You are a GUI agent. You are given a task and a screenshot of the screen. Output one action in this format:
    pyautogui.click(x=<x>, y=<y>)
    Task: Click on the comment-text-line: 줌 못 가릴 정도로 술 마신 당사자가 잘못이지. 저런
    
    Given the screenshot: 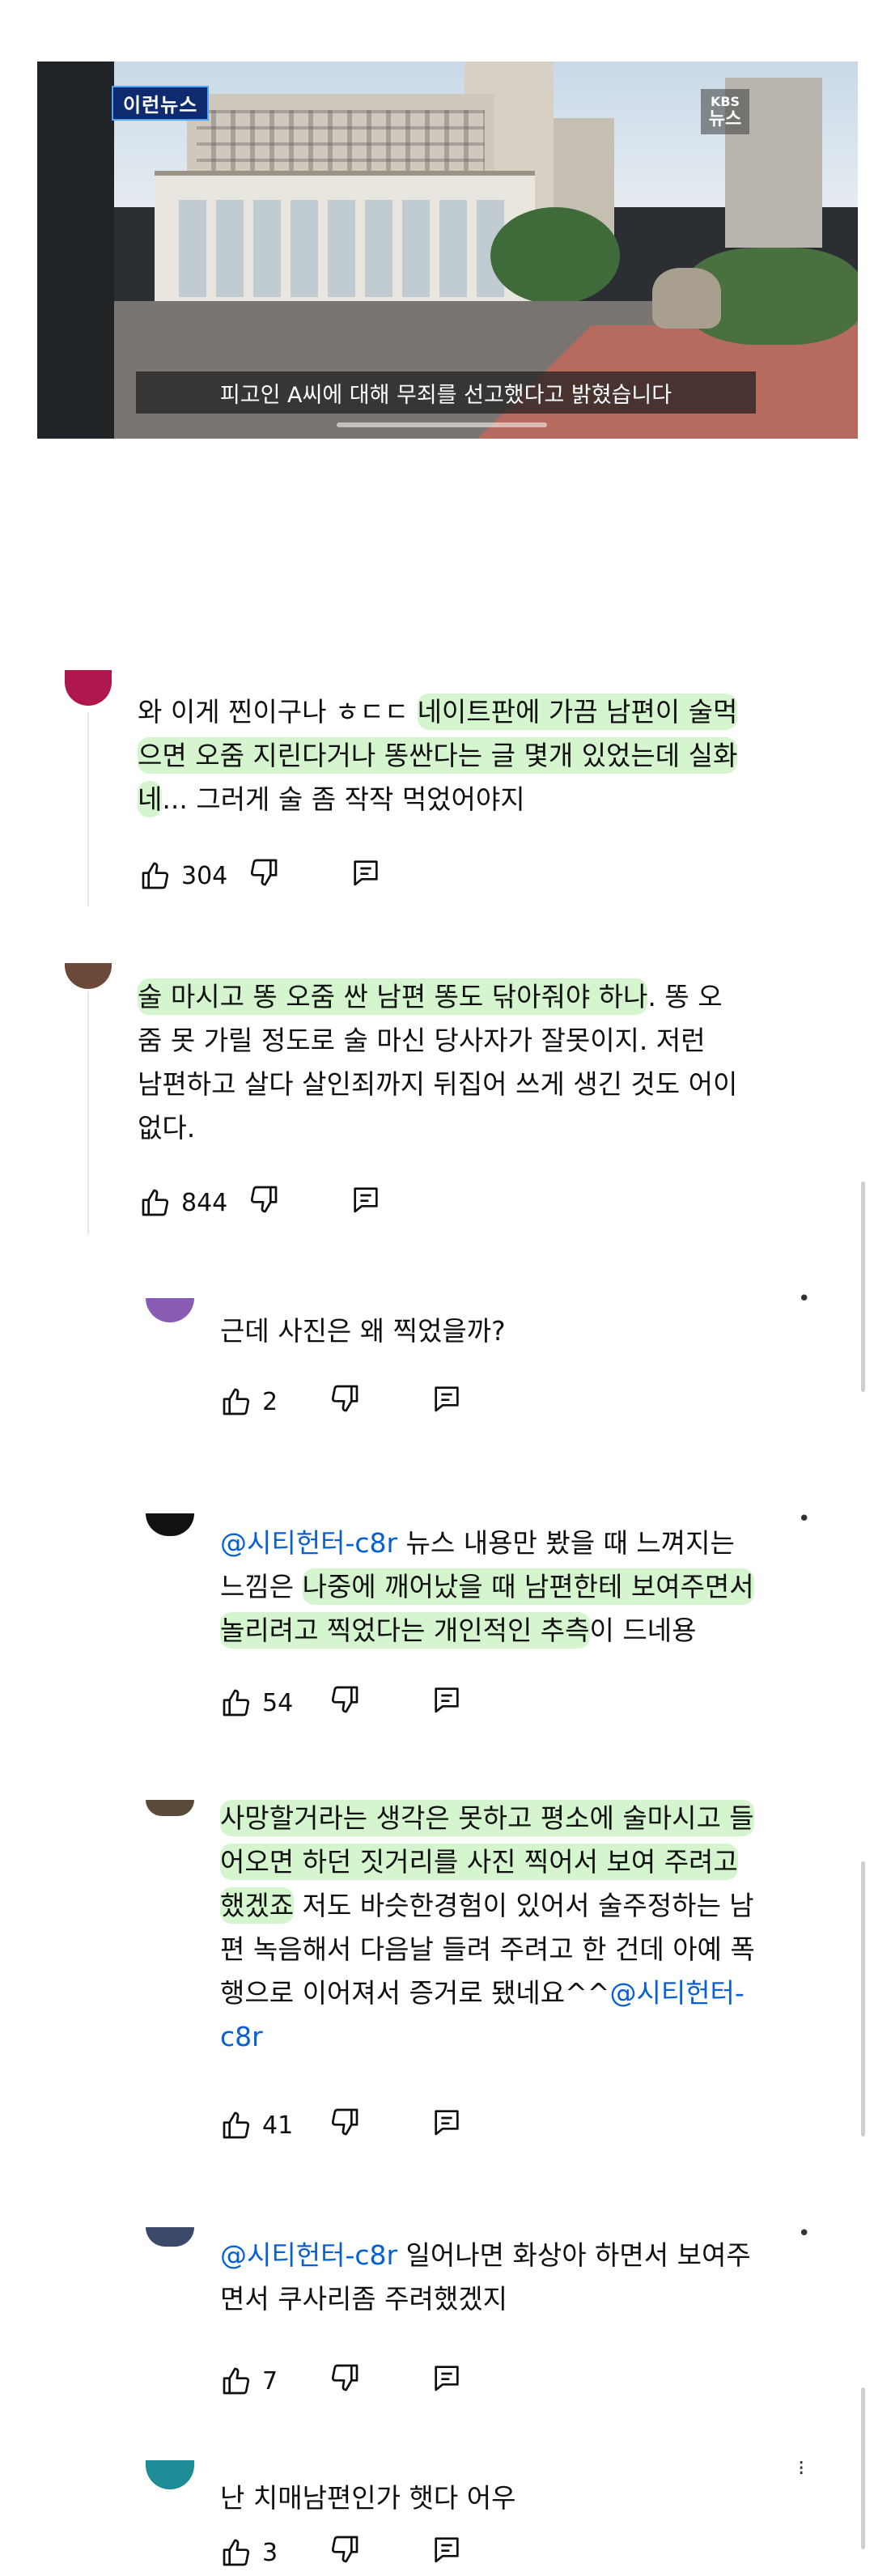 What is the action you would take?
    pyautogui.click(x=422, y=1040)
    